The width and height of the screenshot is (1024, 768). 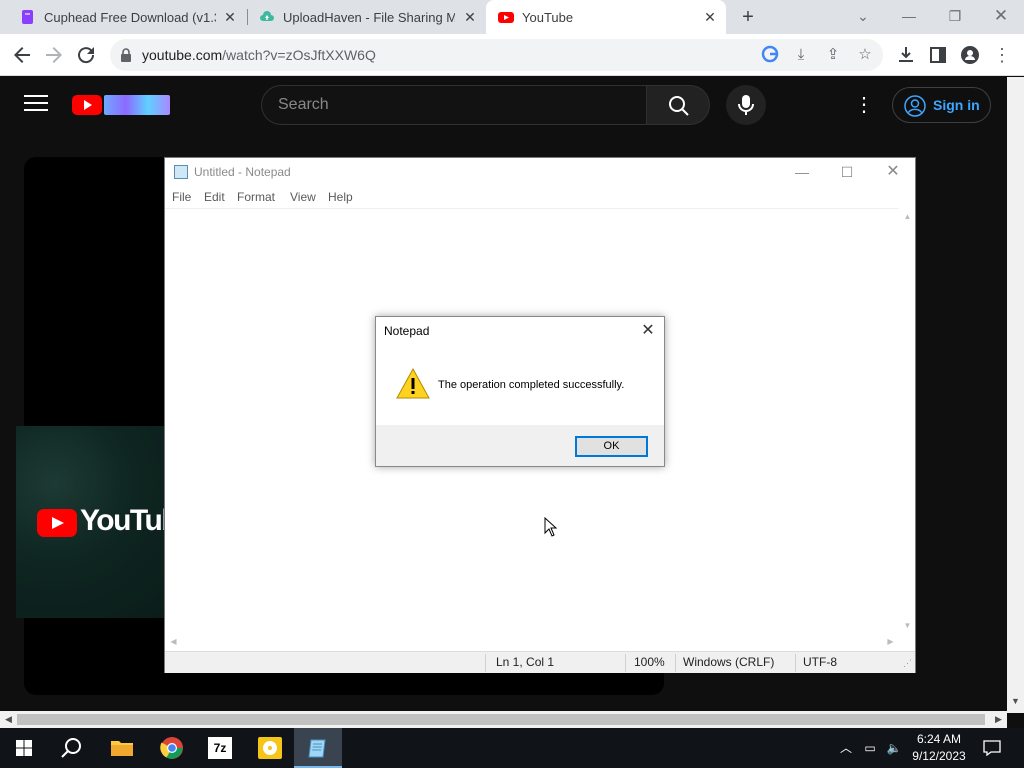 I want to click on hamburger-menu-icon, so click(x=36, y=104).